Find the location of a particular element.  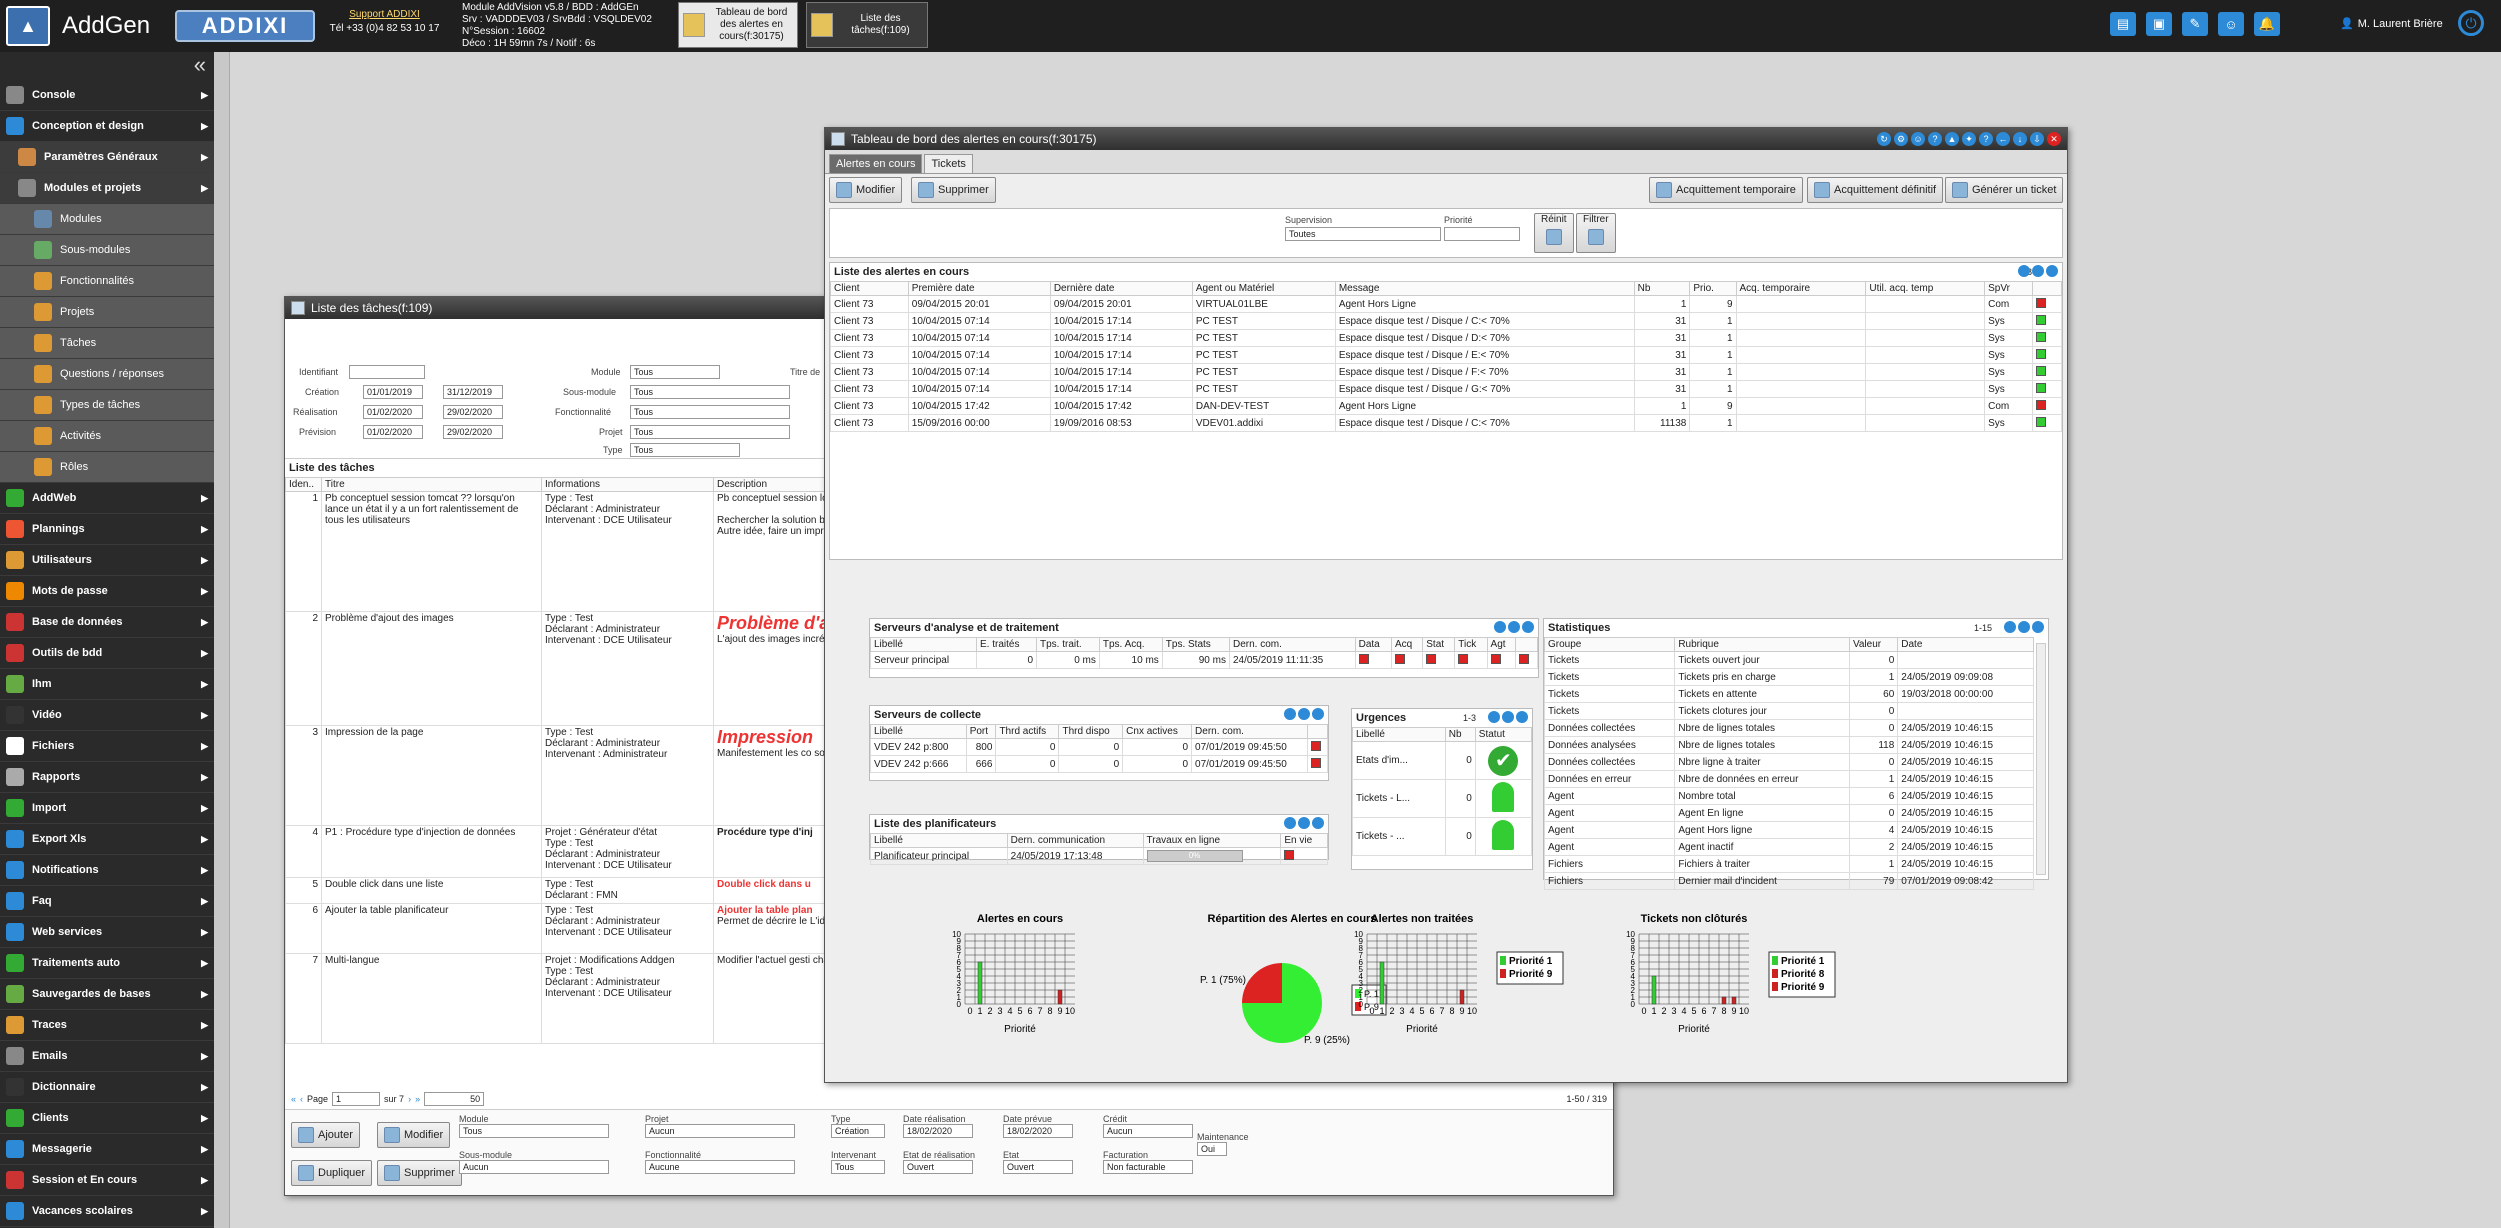

users-icon: ☺ is located at coordinates (1918, 139).